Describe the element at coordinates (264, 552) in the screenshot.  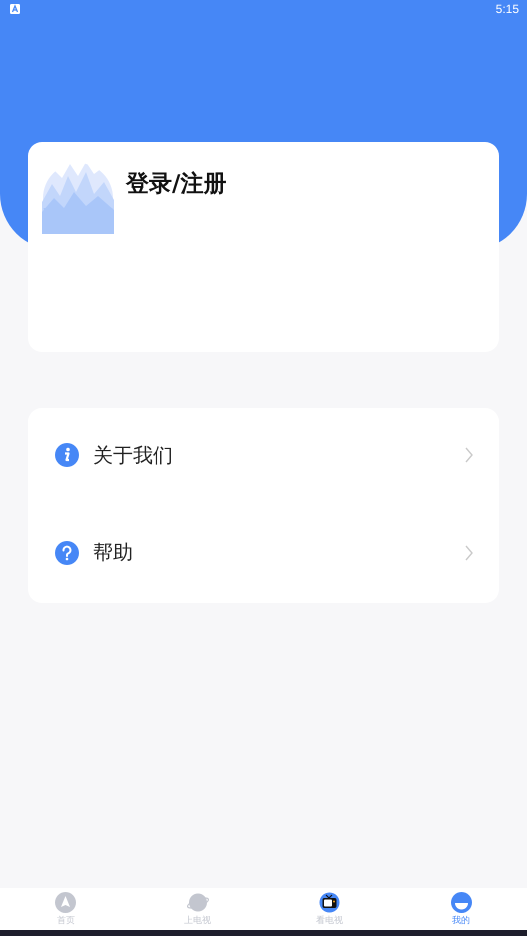
I see `menu-item: 帮助` at that location.